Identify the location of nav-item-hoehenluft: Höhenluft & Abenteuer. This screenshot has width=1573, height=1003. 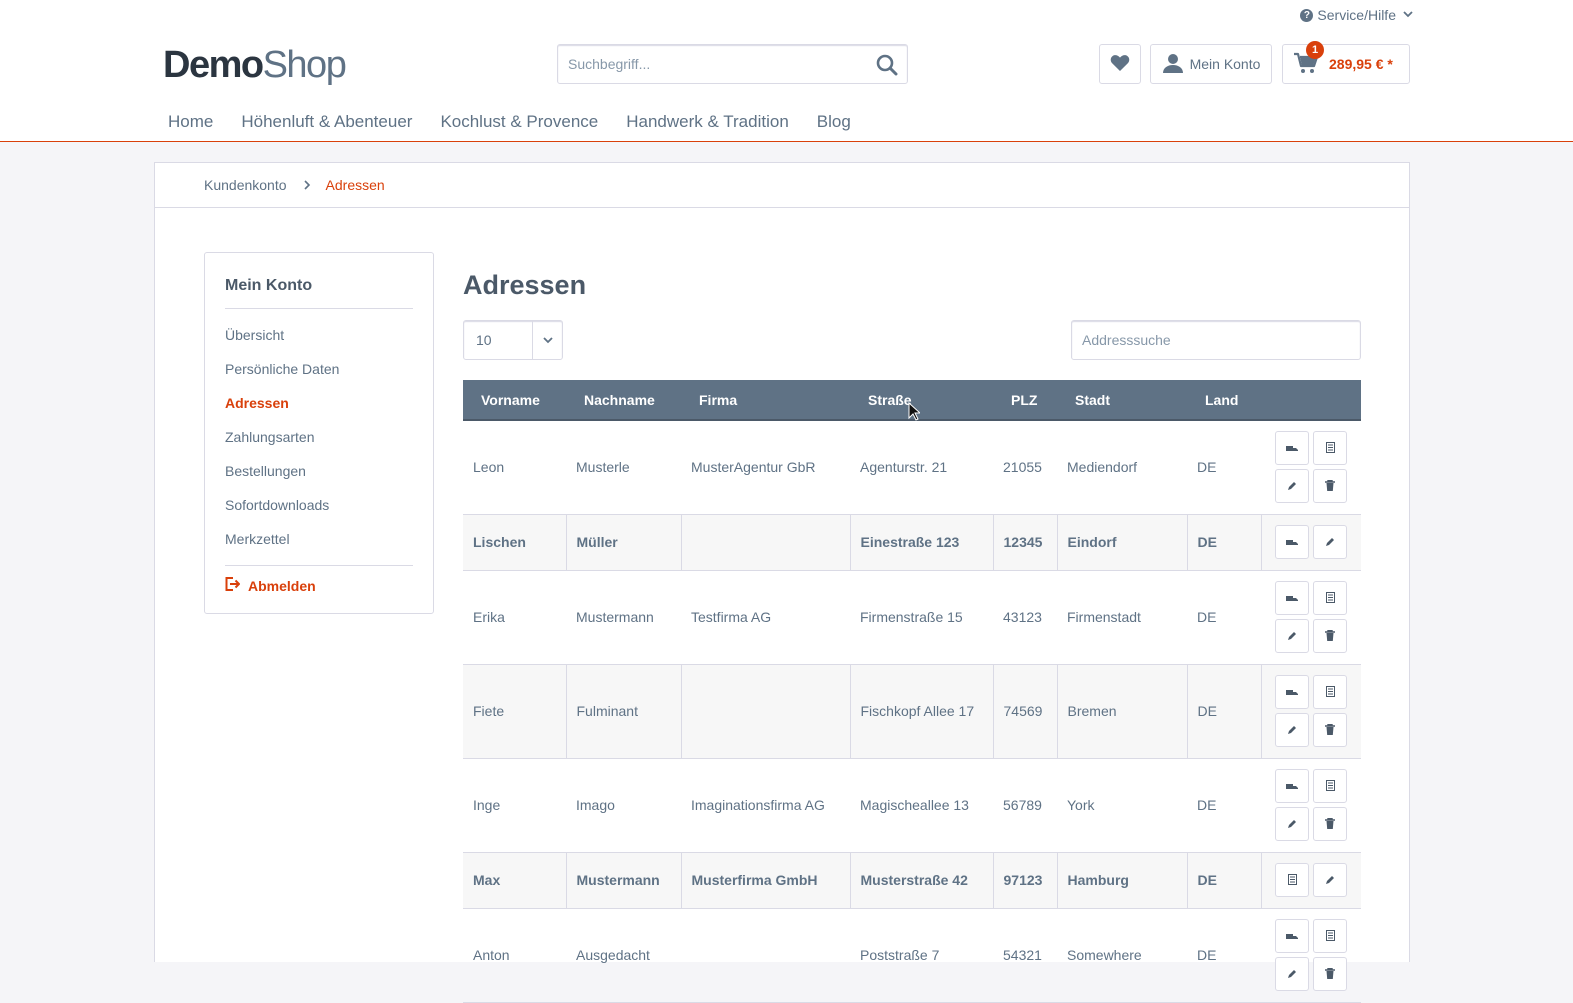
(326, 122).